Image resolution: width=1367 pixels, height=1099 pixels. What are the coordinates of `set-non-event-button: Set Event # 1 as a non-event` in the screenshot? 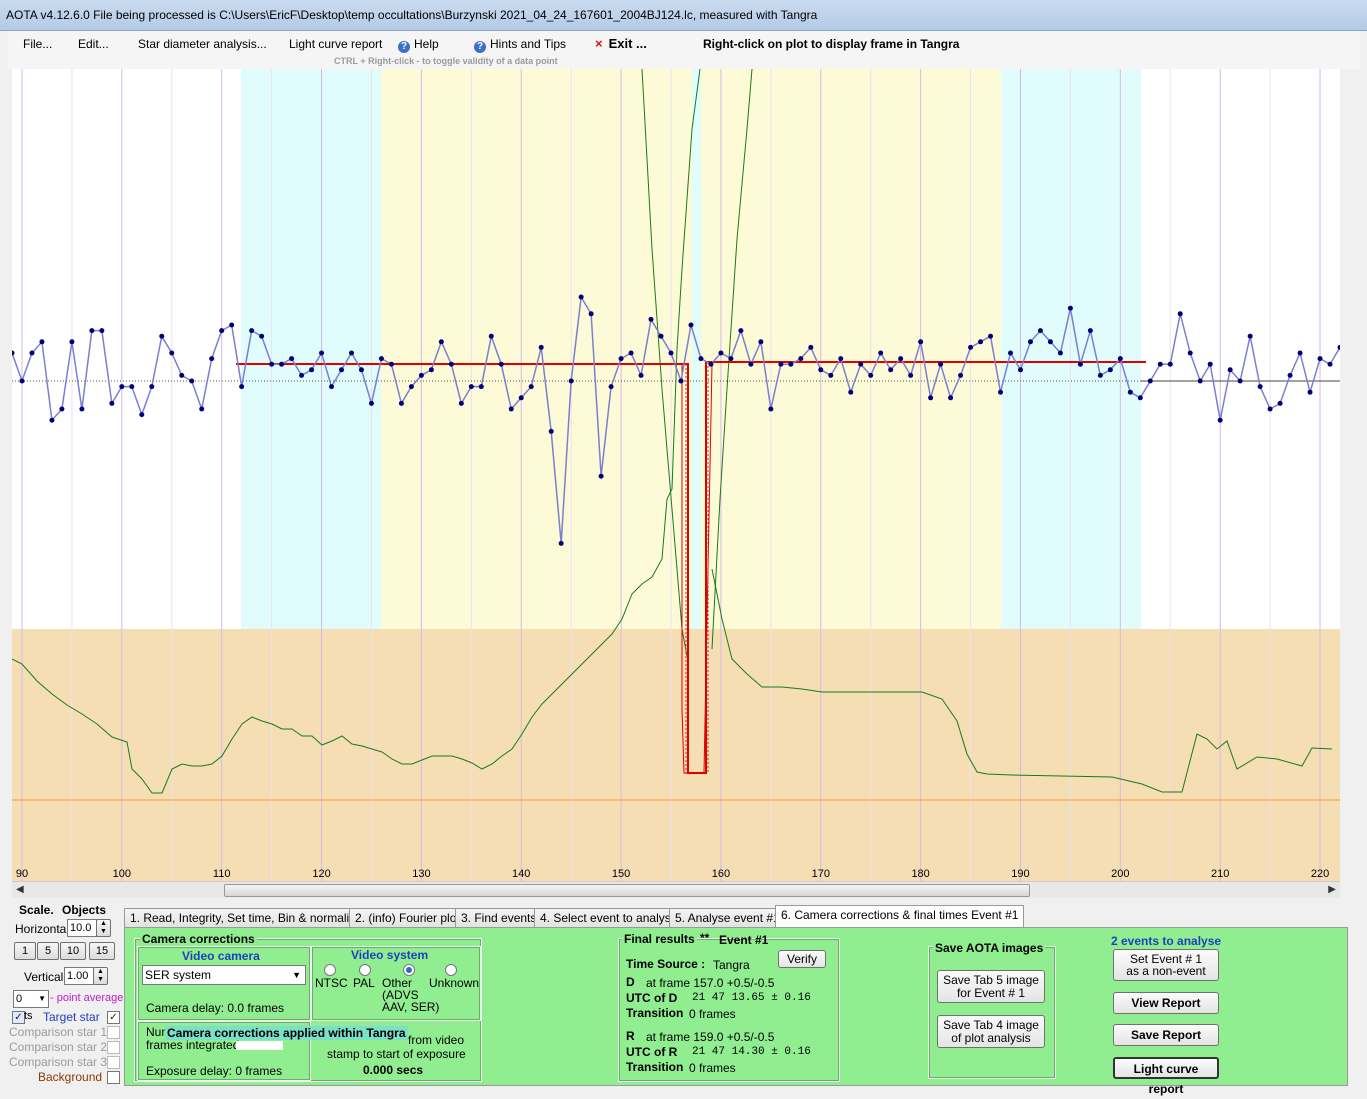 It's located at (1166, 965).